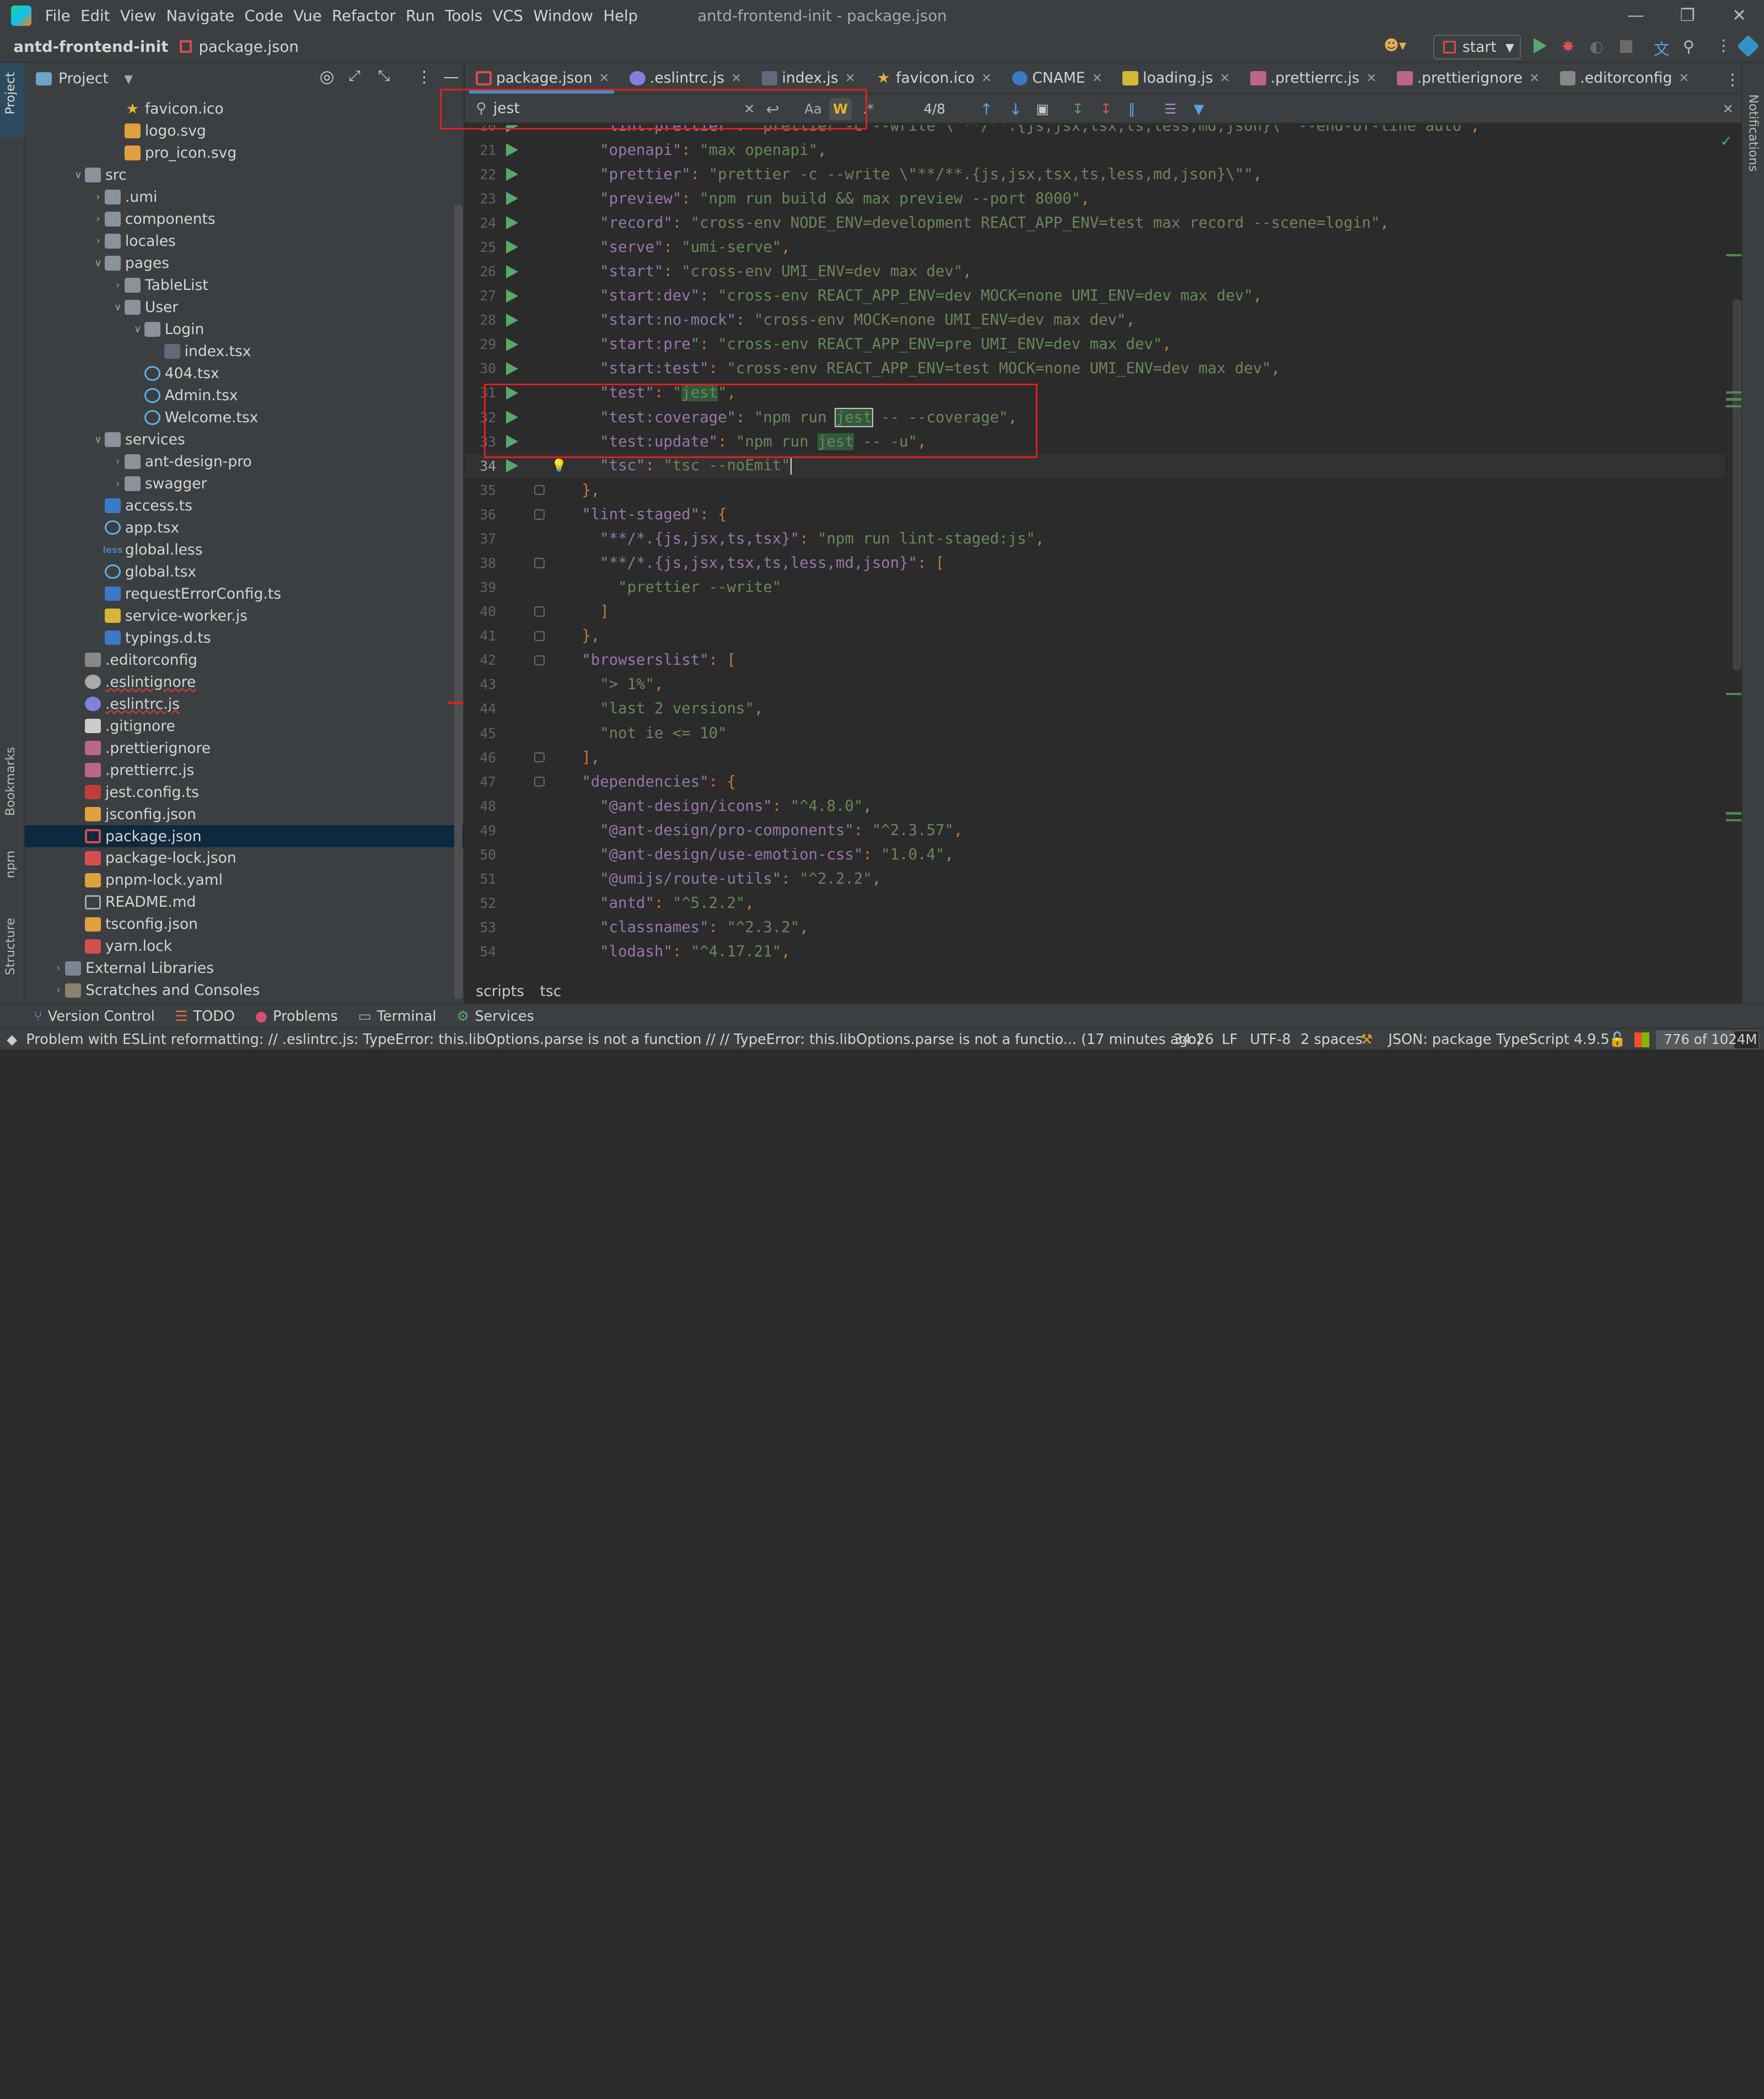 The width and height of the screenshot is (1764, 2099). Describe the element at coordinates (245, 197) in the screenshot. I see `tree-item: › .umi` at that location.